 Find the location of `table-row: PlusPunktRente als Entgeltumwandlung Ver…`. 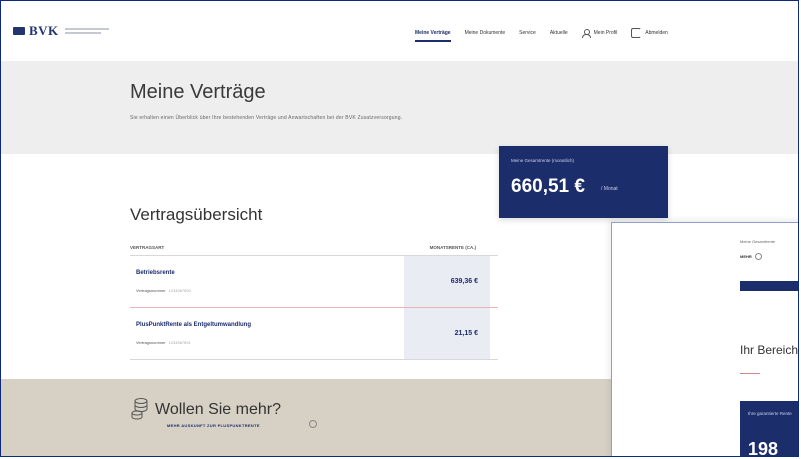

table-row: PlusPunktRente als Entgeltumwandlung Ver… is located at coordinates (314, 334).